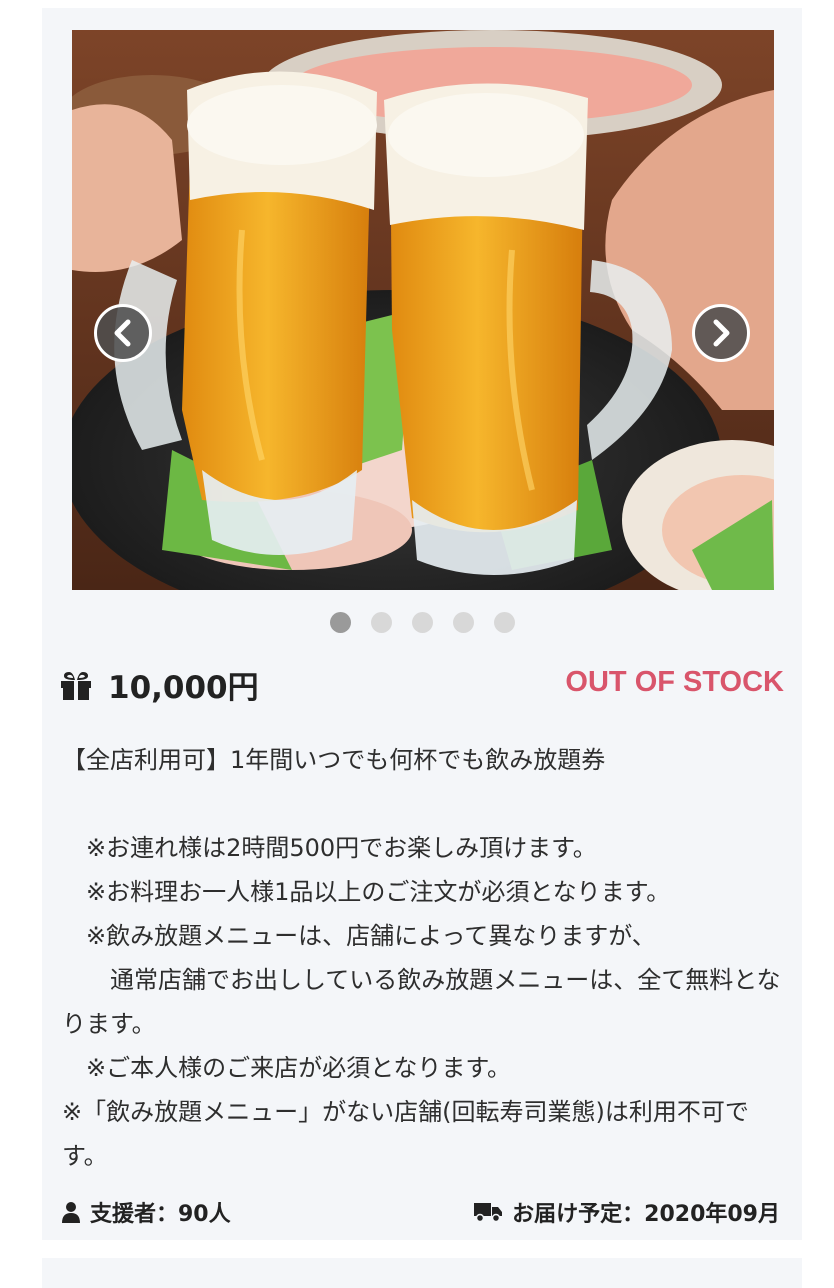 This screenshot has height=1288, width=834. What do you see at coordinates (488, 1213) in the screenshot?
I see `truck-icon` at bounding box center [488, 1213].